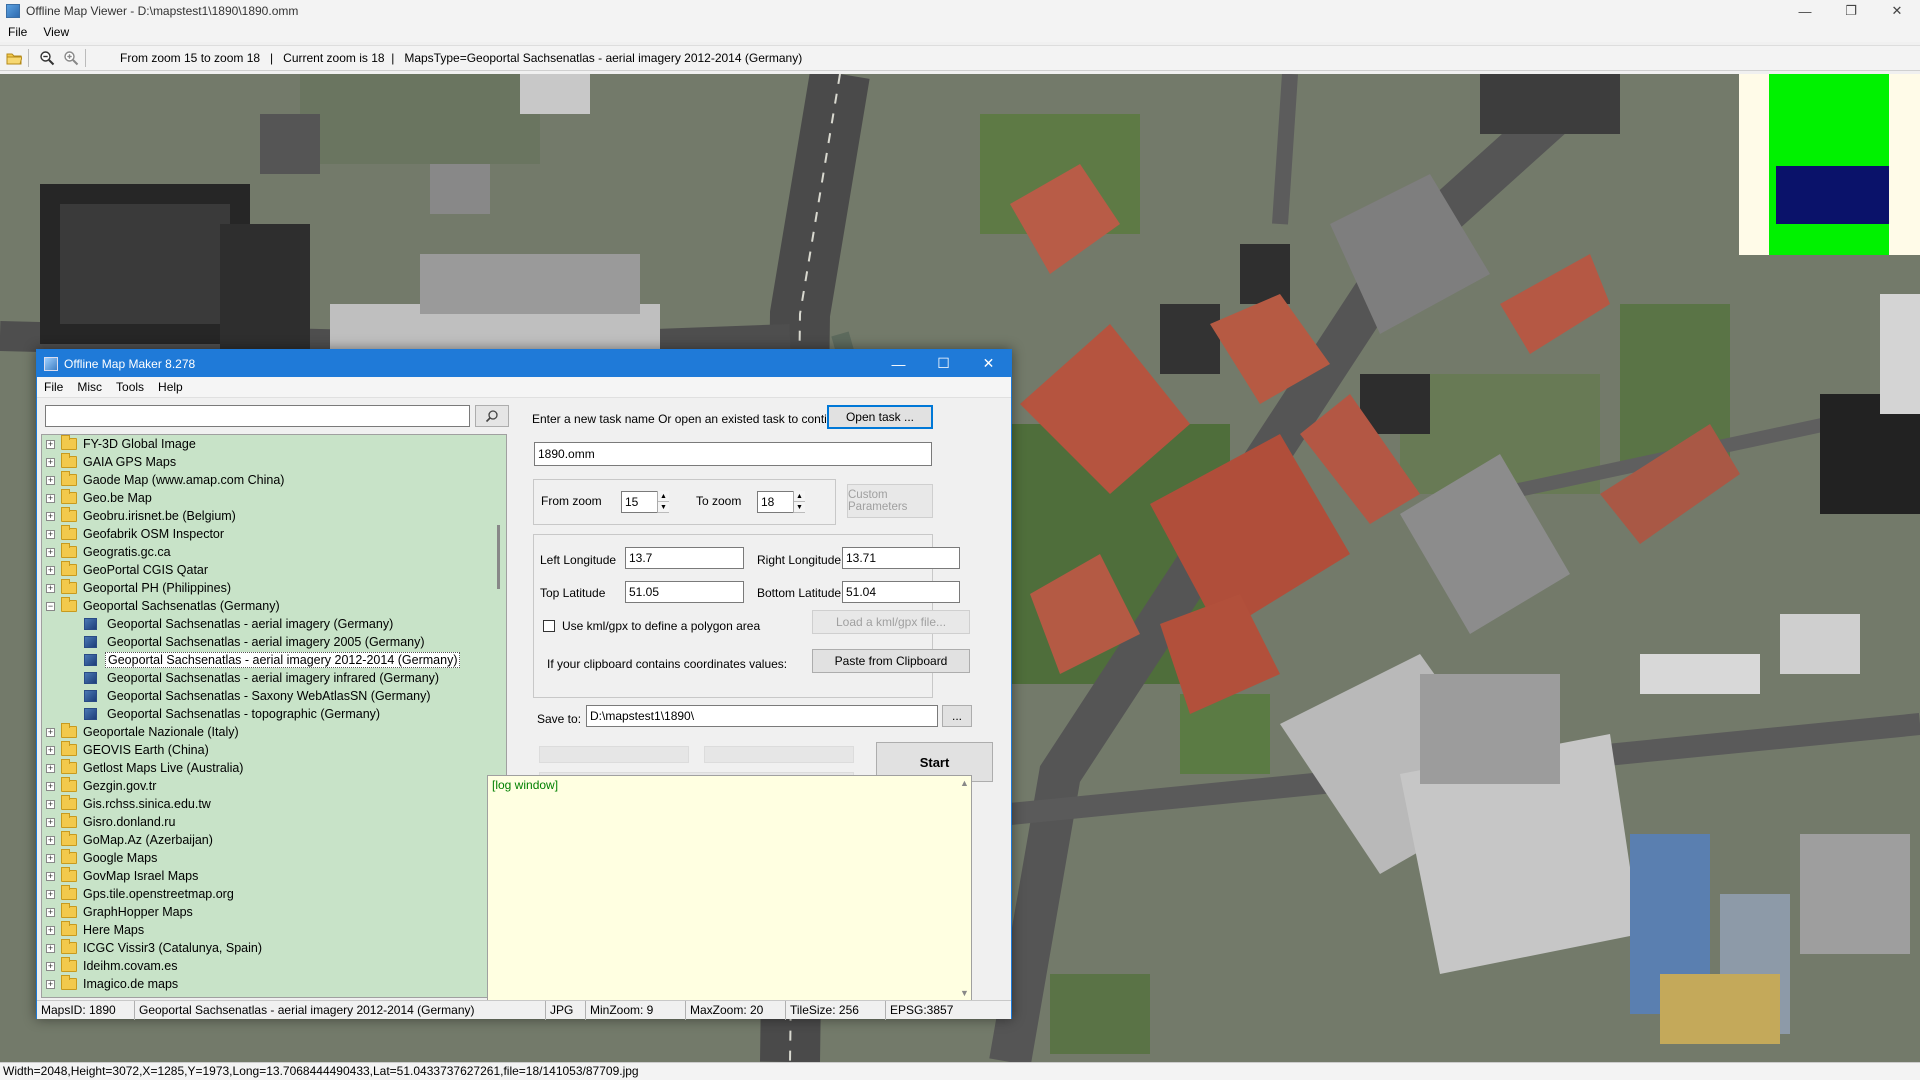  Describe the element at coordinates (274, 768) in the screenshot. I see `tree-item: + Getlost Maps Live (Australia)` at that location.